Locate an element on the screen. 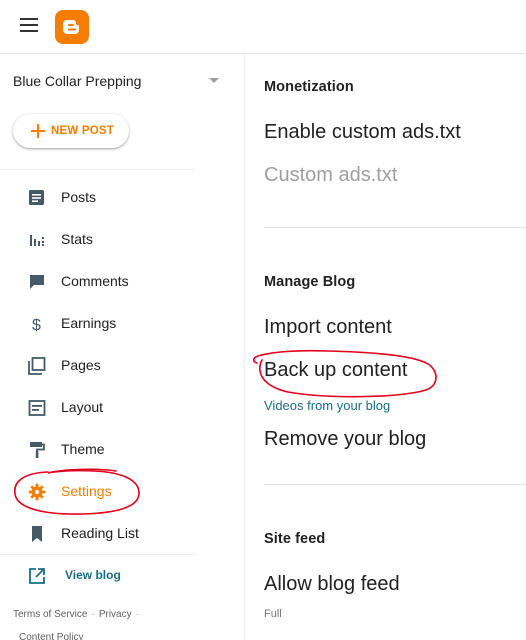 The image size is (526, 640). section-title-monetization: Monetization is located at coordinates (309, 87).